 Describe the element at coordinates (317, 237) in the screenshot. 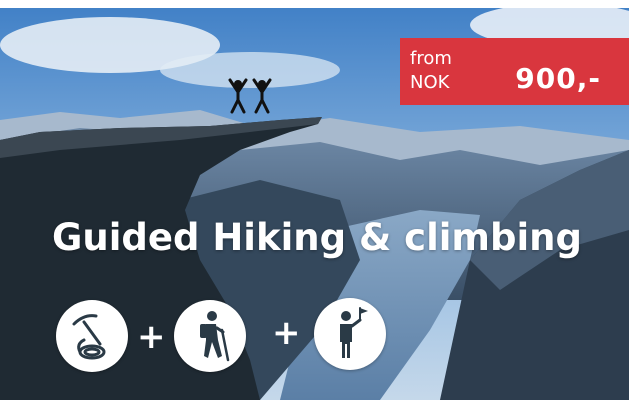

I see `tour-title: Guided Hiking & climbing` at that location.